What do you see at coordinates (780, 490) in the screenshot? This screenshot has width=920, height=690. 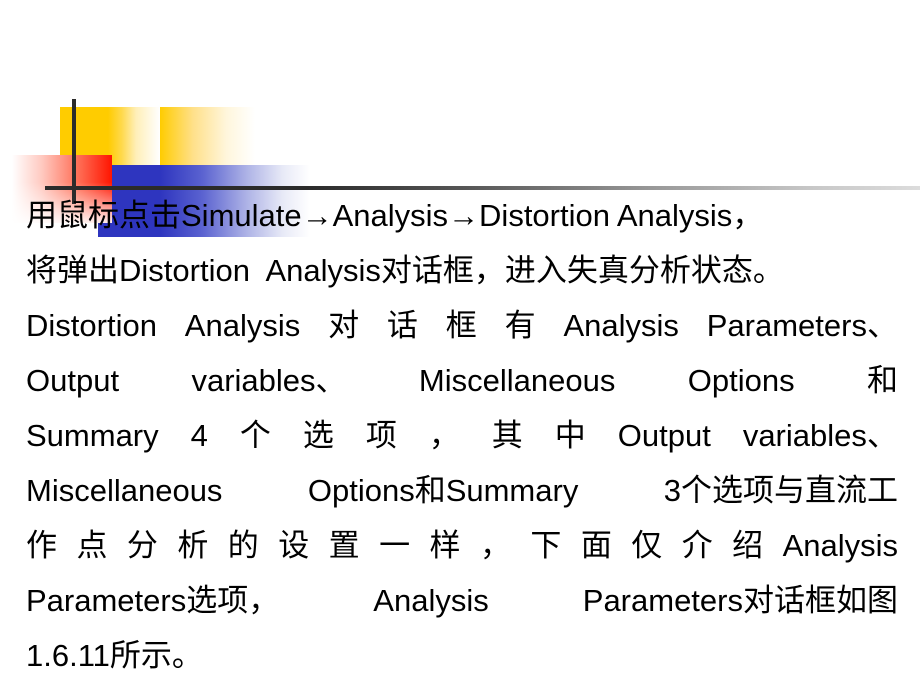 I see `paragraph-token: 3个选项与直流工` at bounding box center [780, 490].